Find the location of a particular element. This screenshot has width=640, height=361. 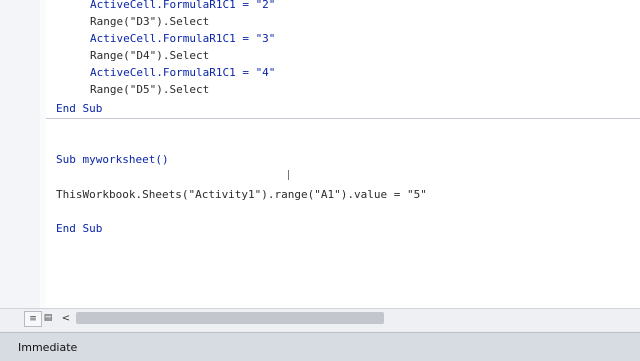

code-line: ActiveCell.FormulaR1C1 = "2" is located at coordinates (182, 6).